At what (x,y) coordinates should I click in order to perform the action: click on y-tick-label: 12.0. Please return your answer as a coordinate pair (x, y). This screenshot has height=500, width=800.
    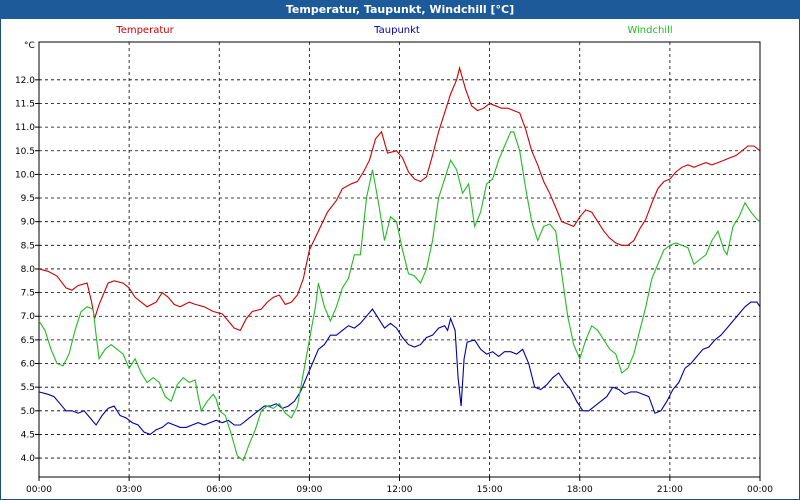
    Looking at the image, I should click on (25, 81).